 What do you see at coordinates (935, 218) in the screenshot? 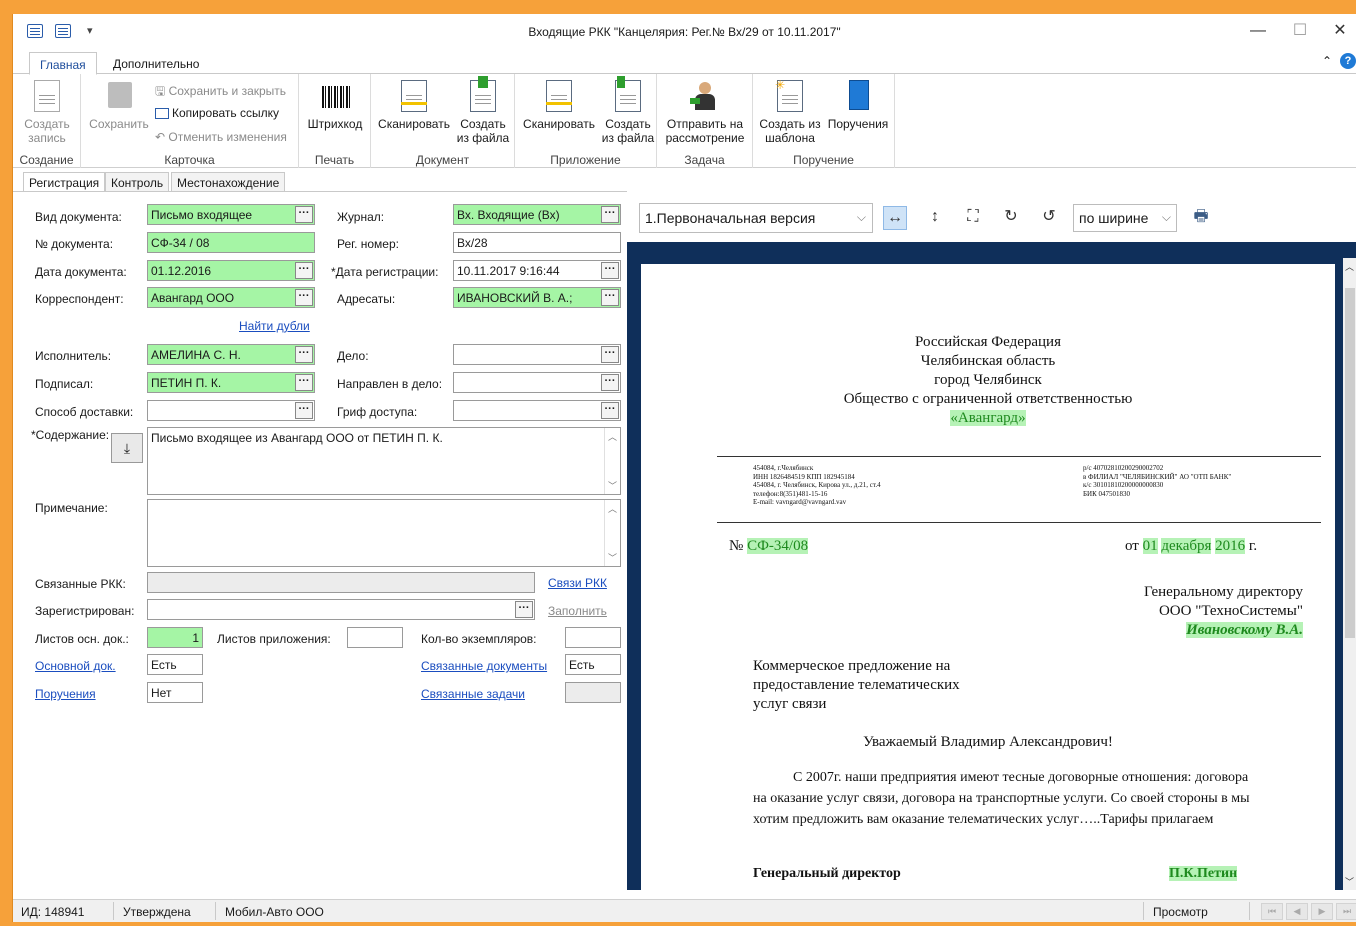
I see `fit-height-icon: ↕` at bounding box center [935, 218].